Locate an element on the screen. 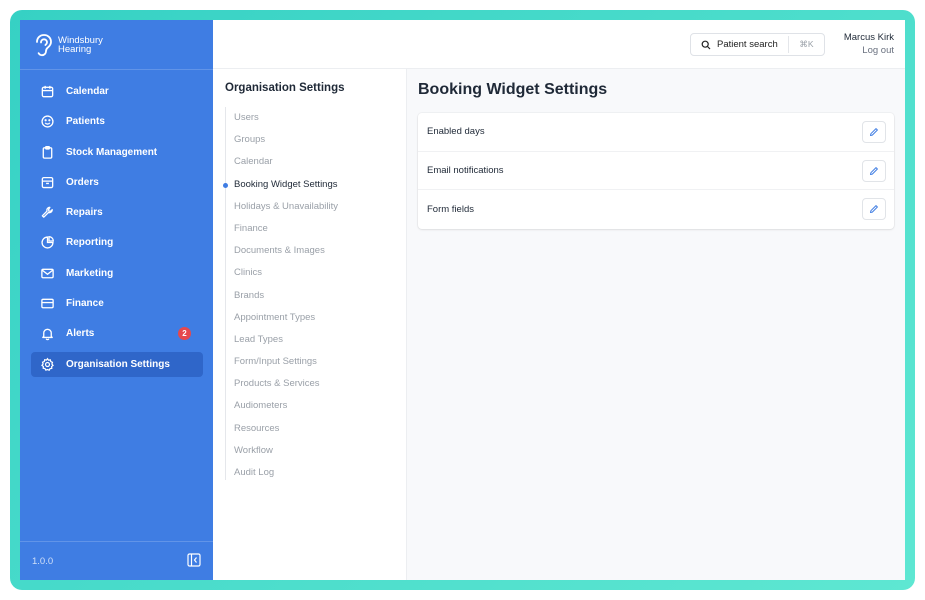 The height and width of the screenshot is (600, 925). sidebar-item-patients: Patients is located at coordinates (117, 121).